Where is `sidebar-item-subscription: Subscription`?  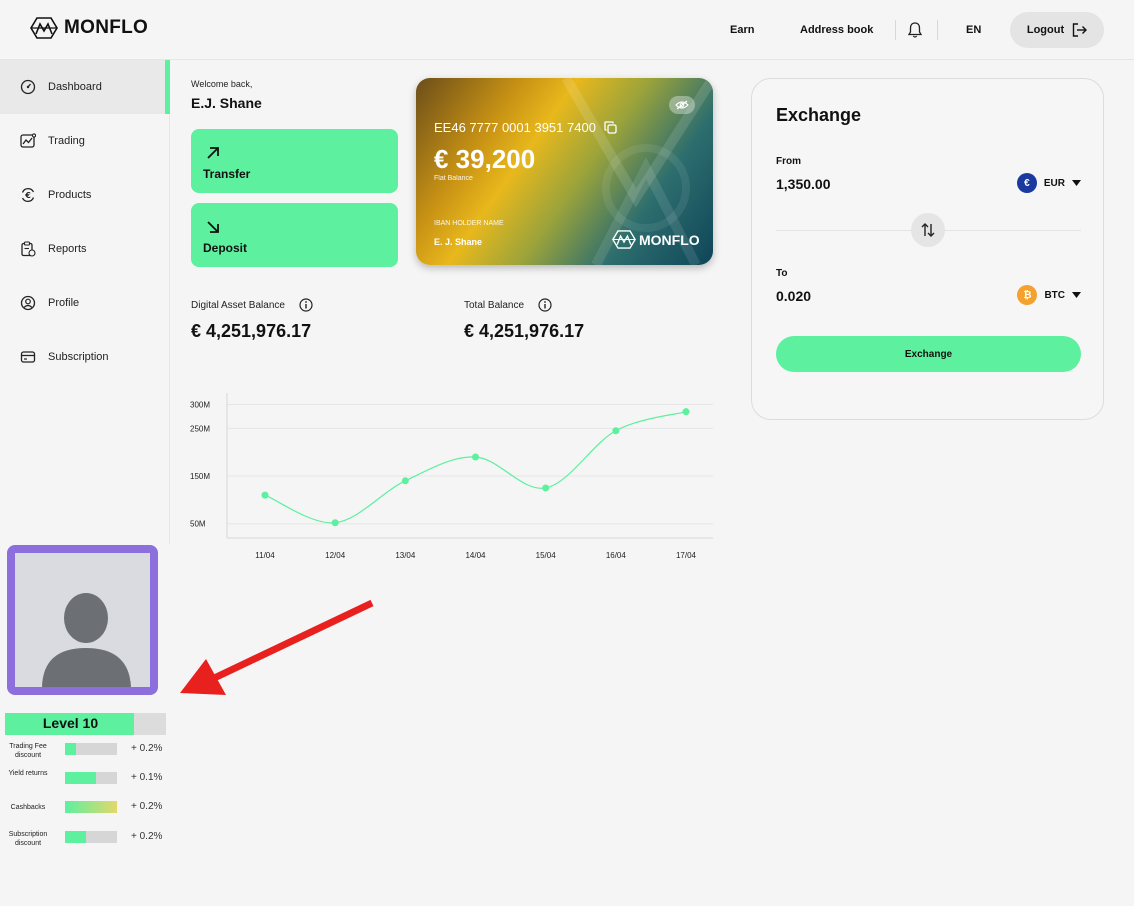 sidebar-item-subscription: Subscription is located at coordinates (85, 357).